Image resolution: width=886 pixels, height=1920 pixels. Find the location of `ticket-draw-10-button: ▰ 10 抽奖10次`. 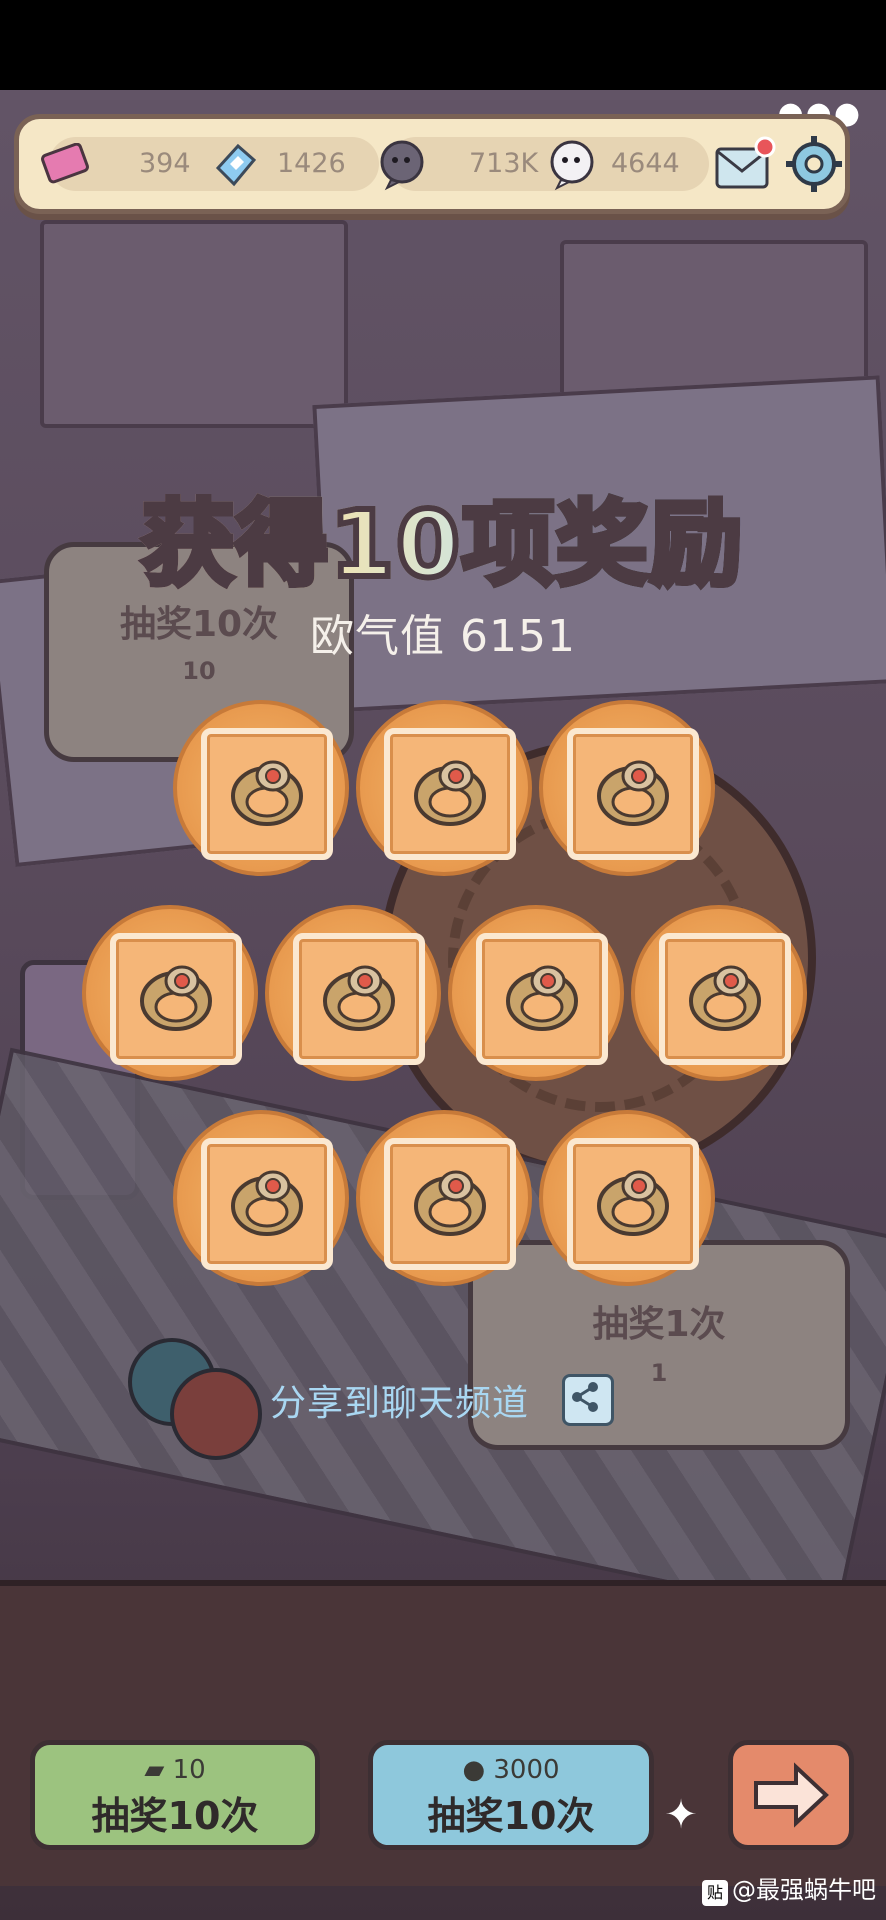

ticket-draw-10-button: ▰ 10 抽奖10次 is located at coordinates (175, 1795).